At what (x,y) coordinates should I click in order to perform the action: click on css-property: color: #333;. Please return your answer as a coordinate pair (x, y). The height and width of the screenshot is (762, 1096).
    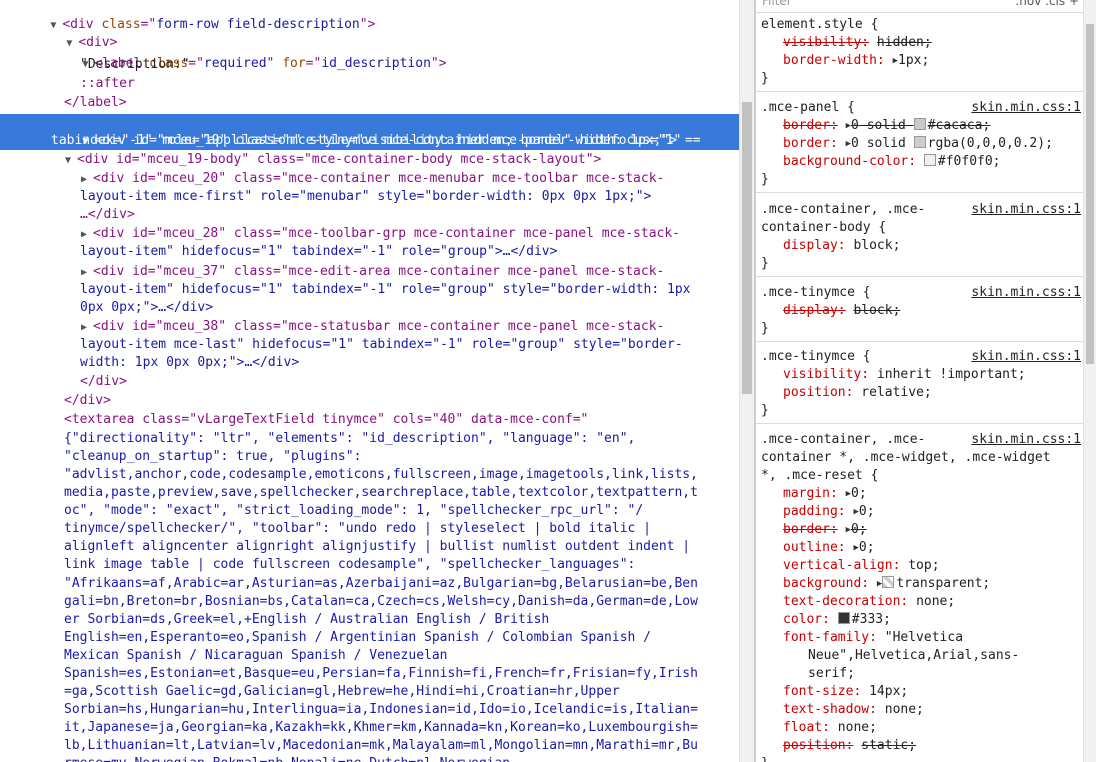
    Looking at the image, I should click on (837, 620).